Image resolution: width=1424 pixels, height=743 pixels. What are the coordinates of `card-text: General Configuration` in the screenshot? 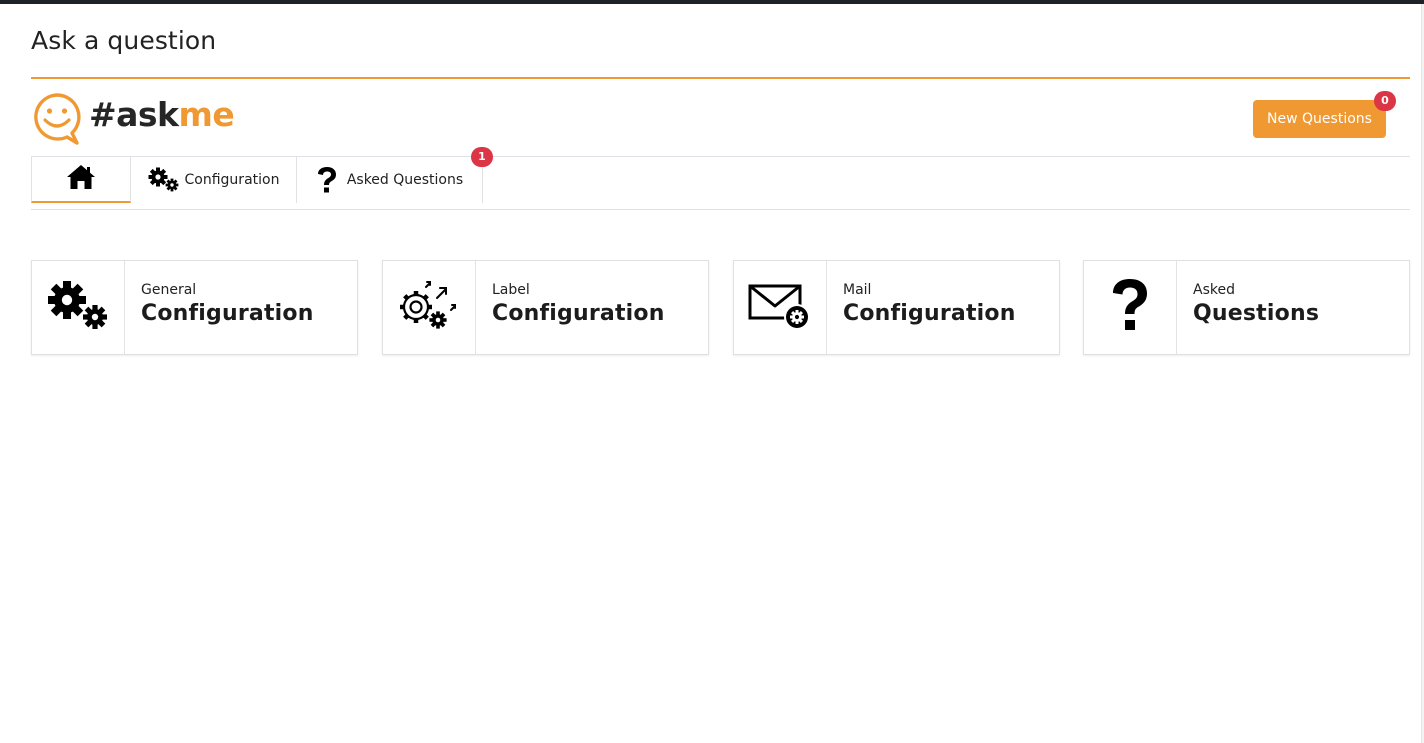 It's located at (219, 307).